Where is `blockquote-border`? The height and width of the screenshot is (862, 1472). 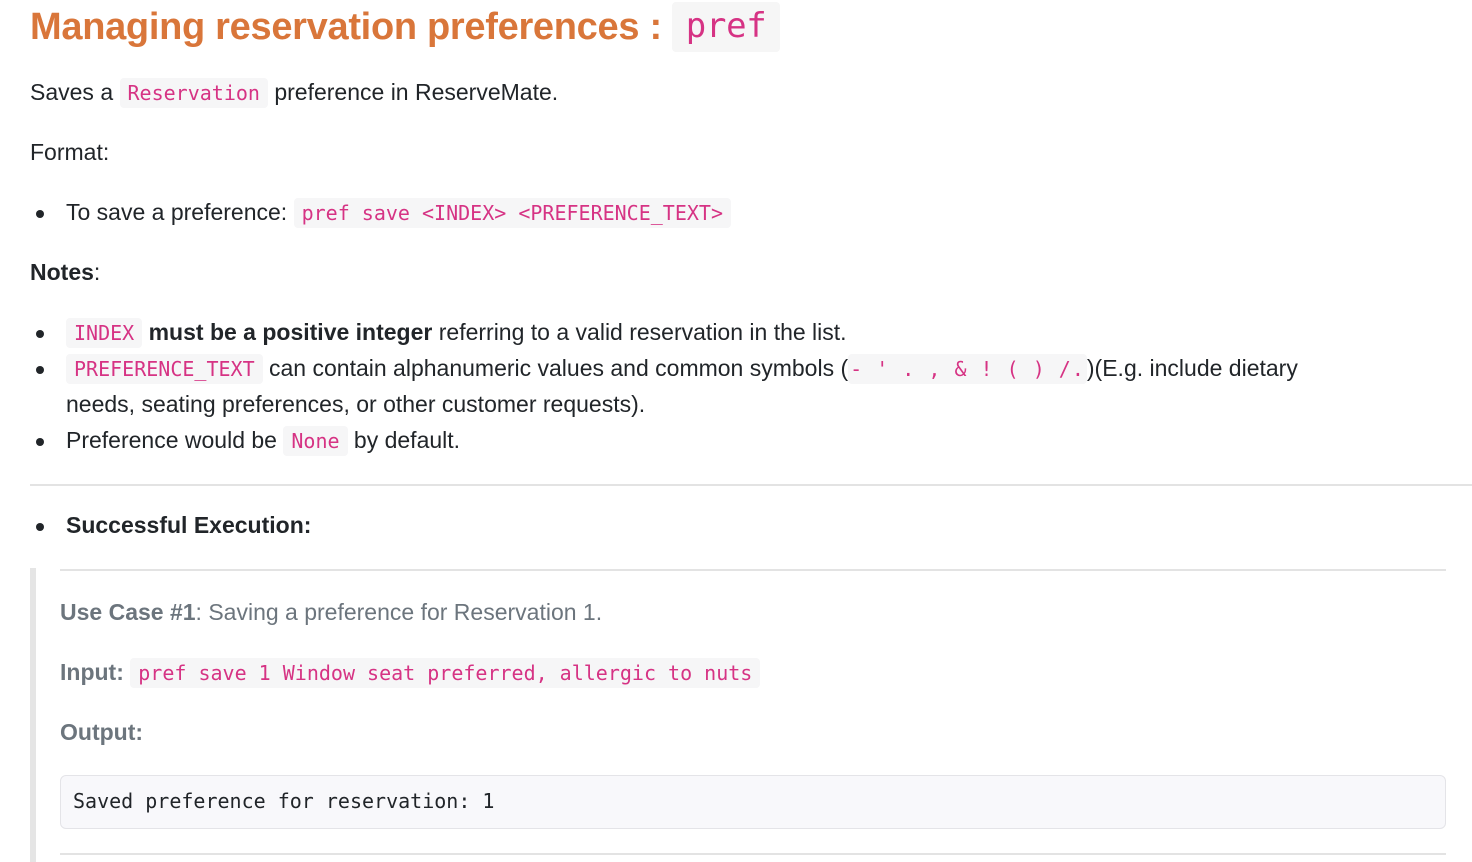 blockquote-border is located at coordinates (33, 715).